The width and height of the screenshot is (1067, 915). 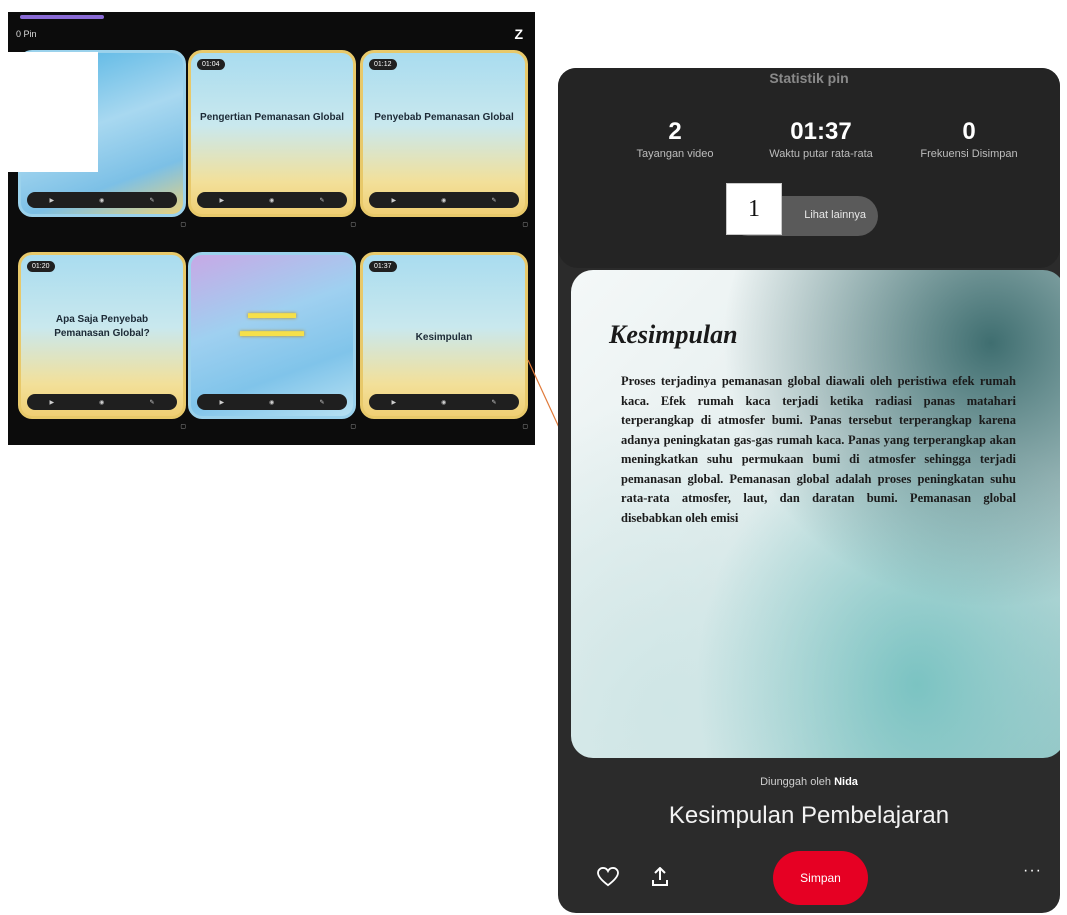 What do you see at coordinates (673, 334) in the screenshot?
I see `card-heading: Kesimpulan` at bounding box center [673, 334].